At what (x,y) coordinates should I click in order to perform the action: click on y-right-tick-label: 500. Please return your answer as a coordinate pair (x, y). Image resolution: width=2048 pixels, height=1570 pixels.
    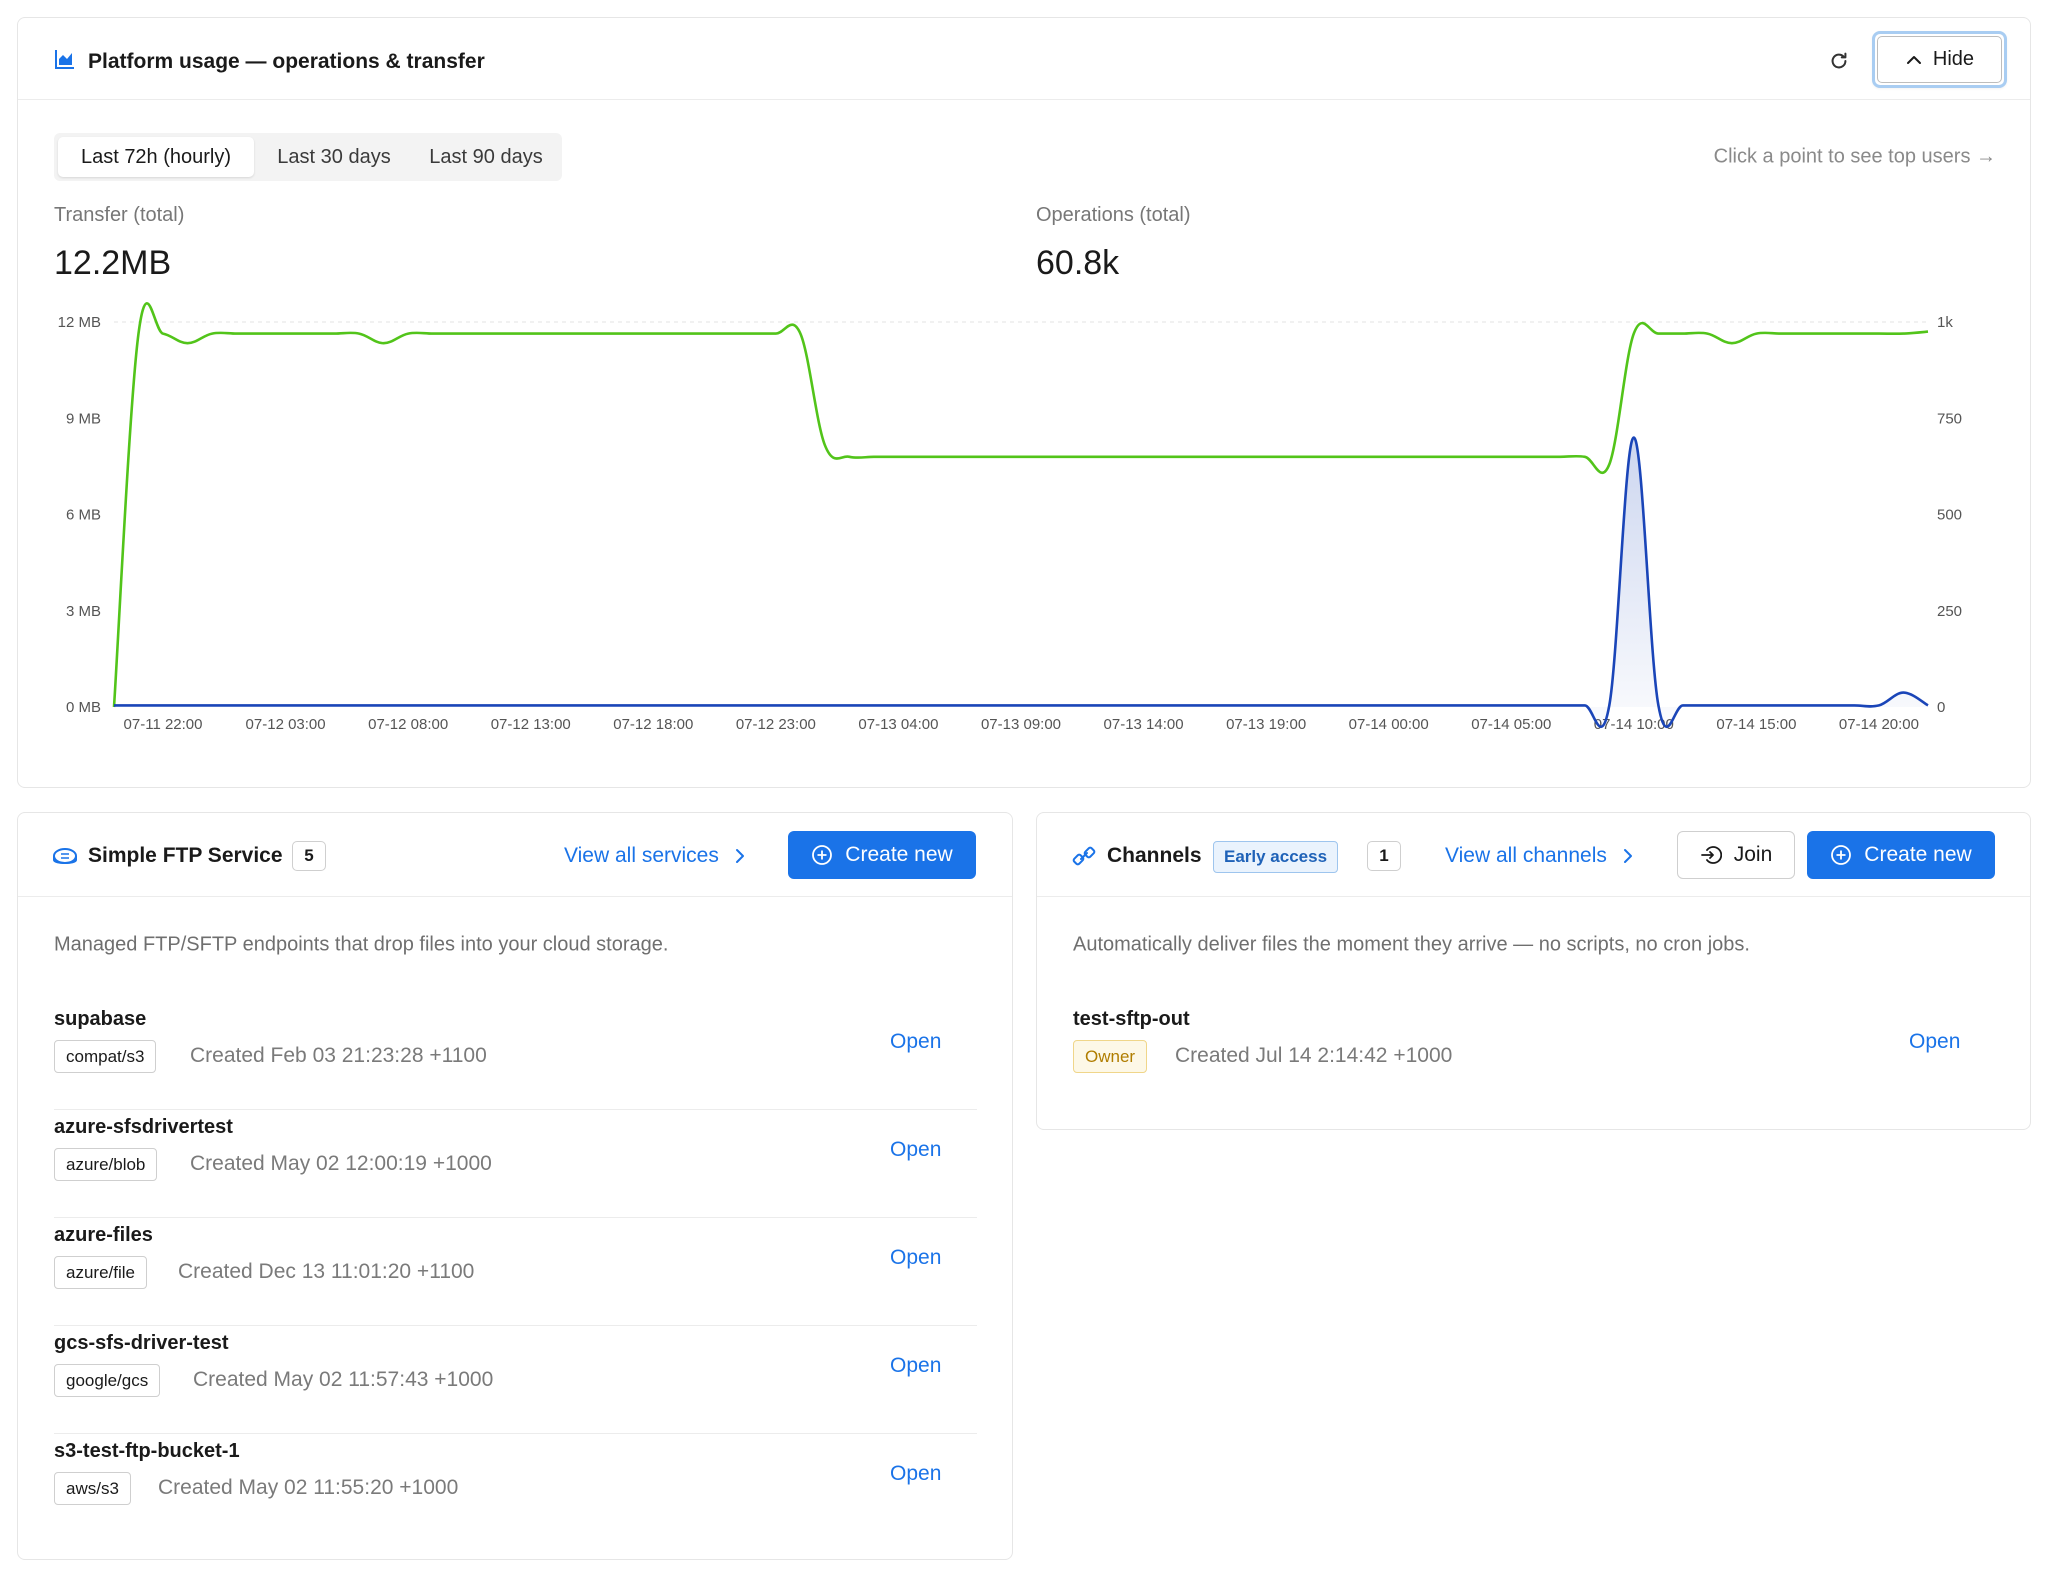
    Looking at the image, I should click on (1949, 515).